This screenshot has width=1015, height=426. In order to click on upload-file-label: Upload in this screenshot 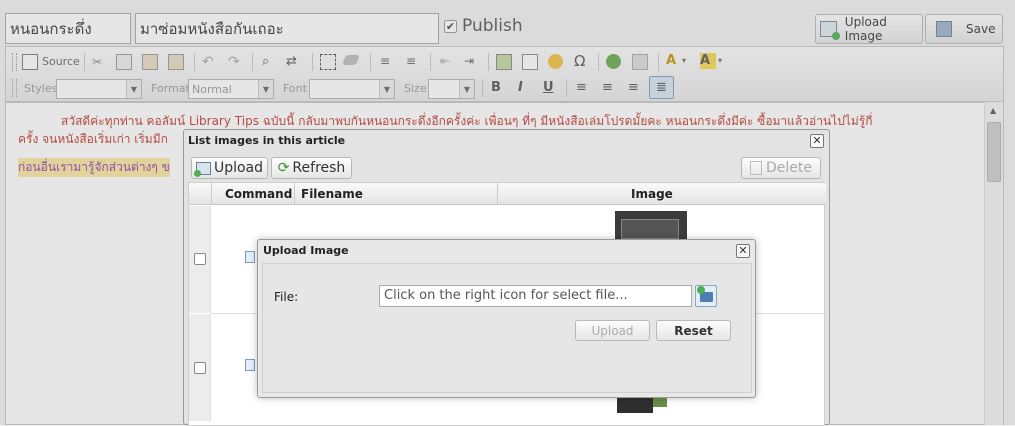, I will do `click(612, 330)`.